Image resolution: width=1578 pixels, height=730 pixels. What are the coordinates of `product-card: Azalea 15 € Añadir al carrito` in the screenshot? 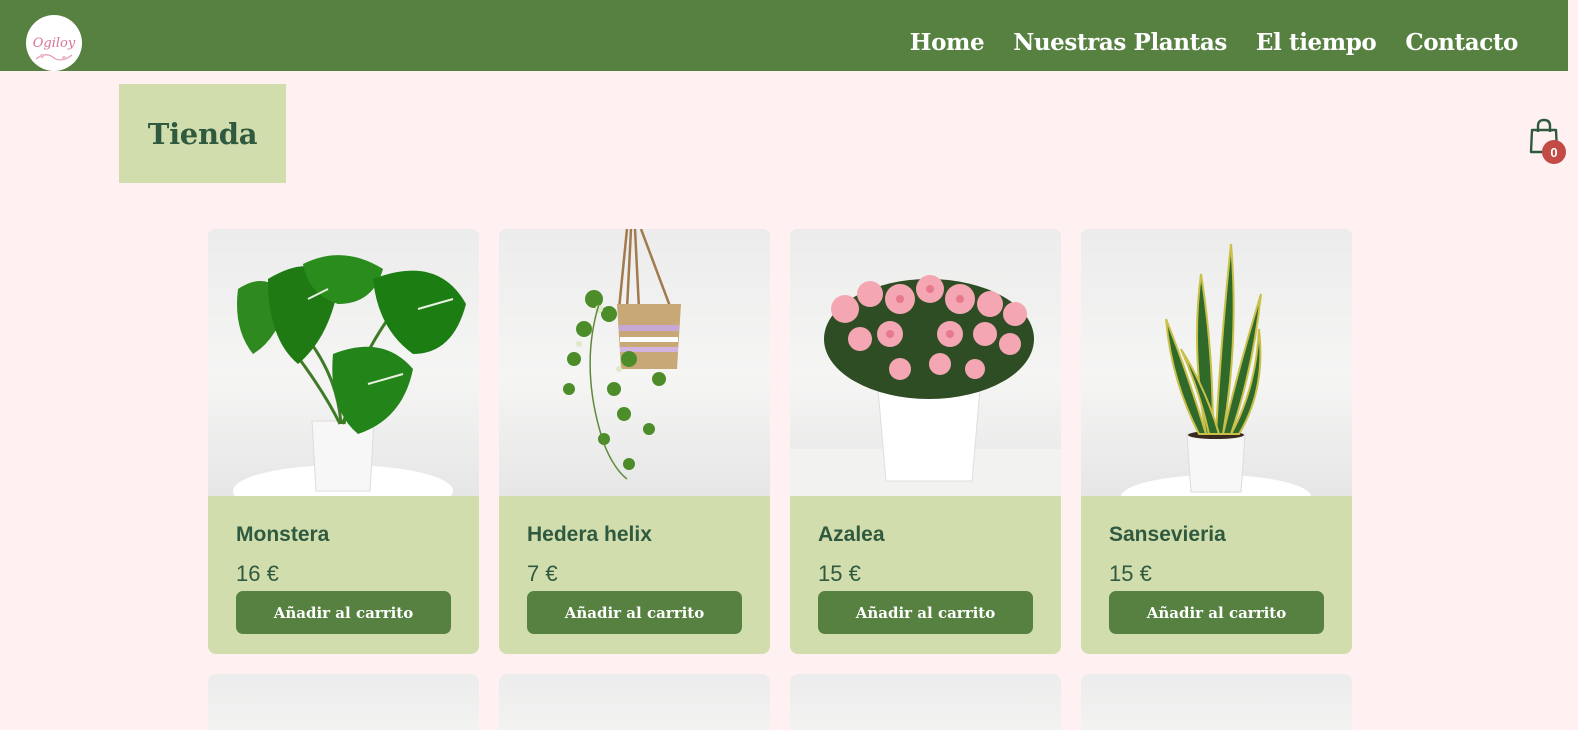 It's located at (925, 441).